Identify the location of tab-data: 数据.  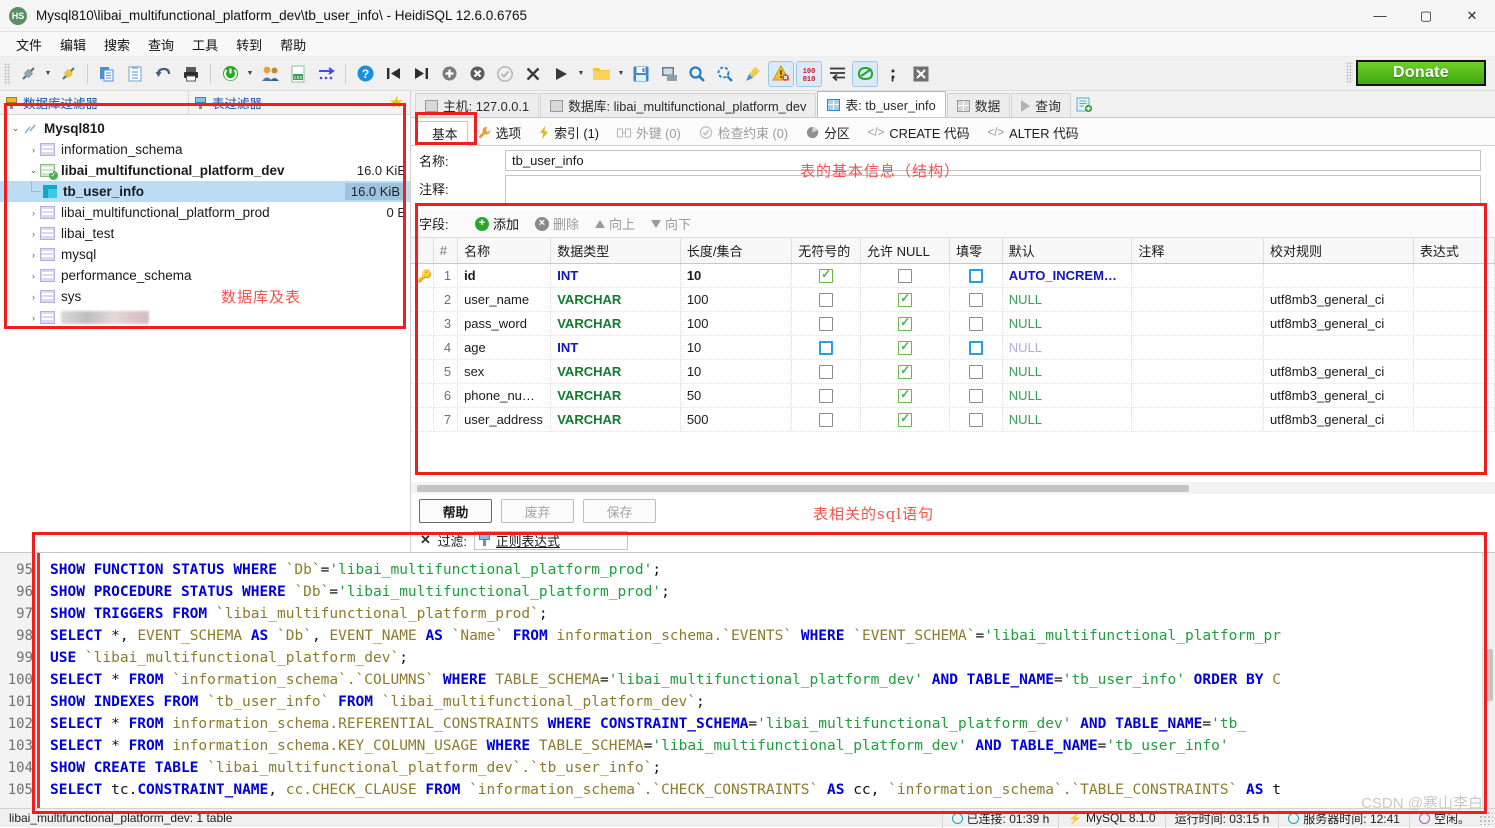
(978, 105).